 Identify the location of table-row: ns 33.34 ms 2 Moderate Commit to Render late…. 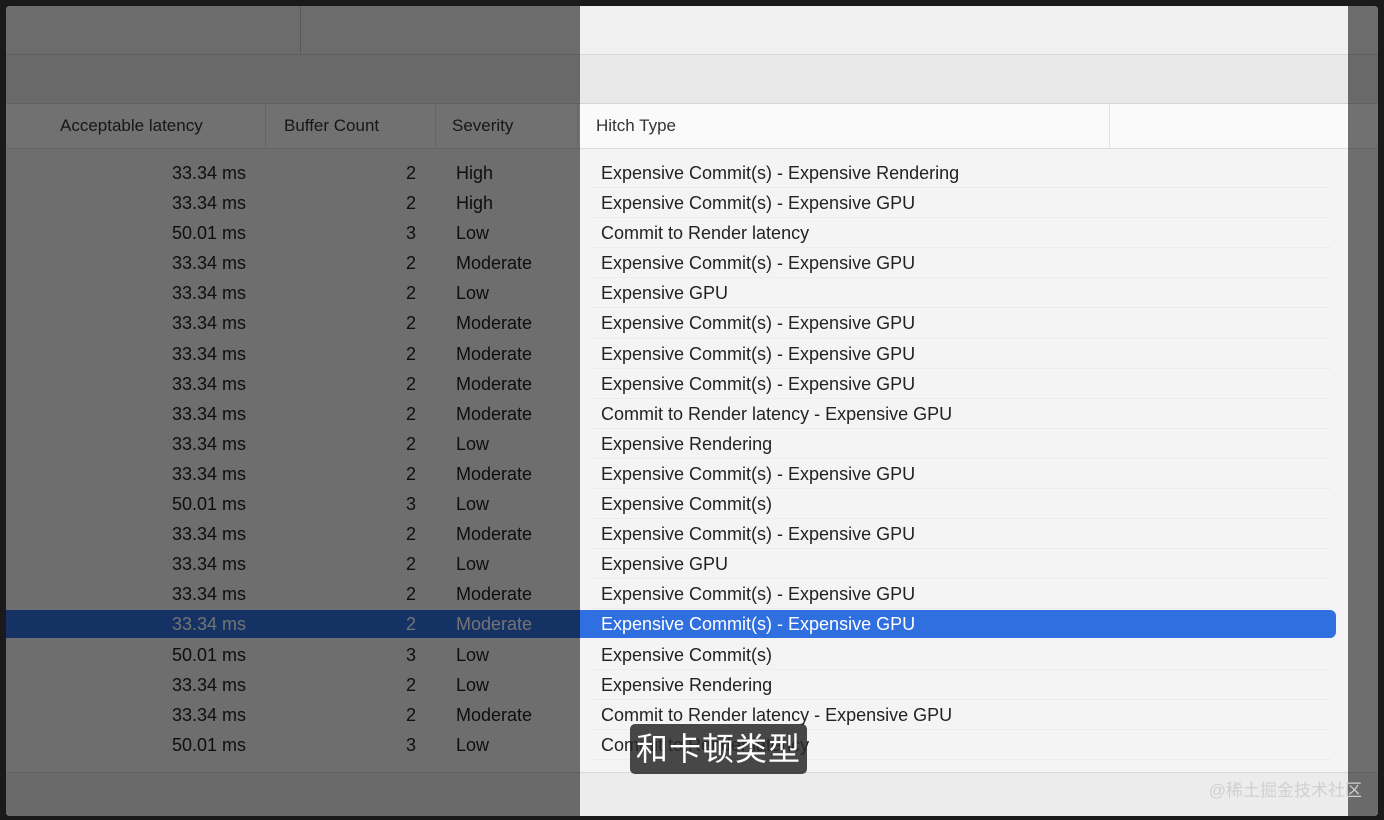
(692, 414).